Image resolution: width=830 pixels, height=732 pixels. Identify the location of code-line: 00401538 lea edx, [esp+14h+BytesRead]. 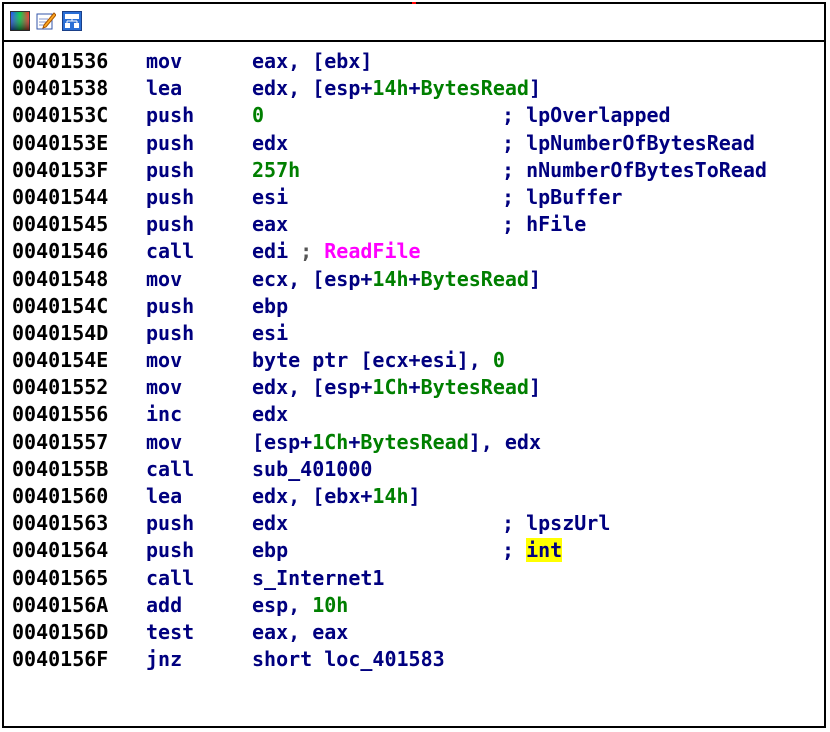
(418, 88).